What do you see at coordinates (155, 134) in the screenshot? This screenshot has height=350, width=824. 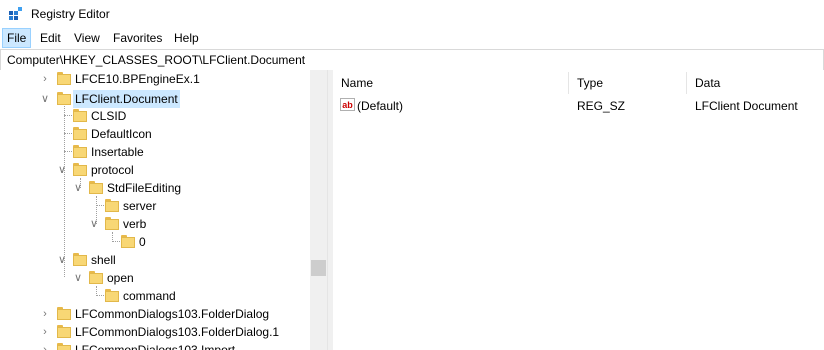 I see `tree-node-defaulticon: DefaultIcon` at bounding box center [155, 134].